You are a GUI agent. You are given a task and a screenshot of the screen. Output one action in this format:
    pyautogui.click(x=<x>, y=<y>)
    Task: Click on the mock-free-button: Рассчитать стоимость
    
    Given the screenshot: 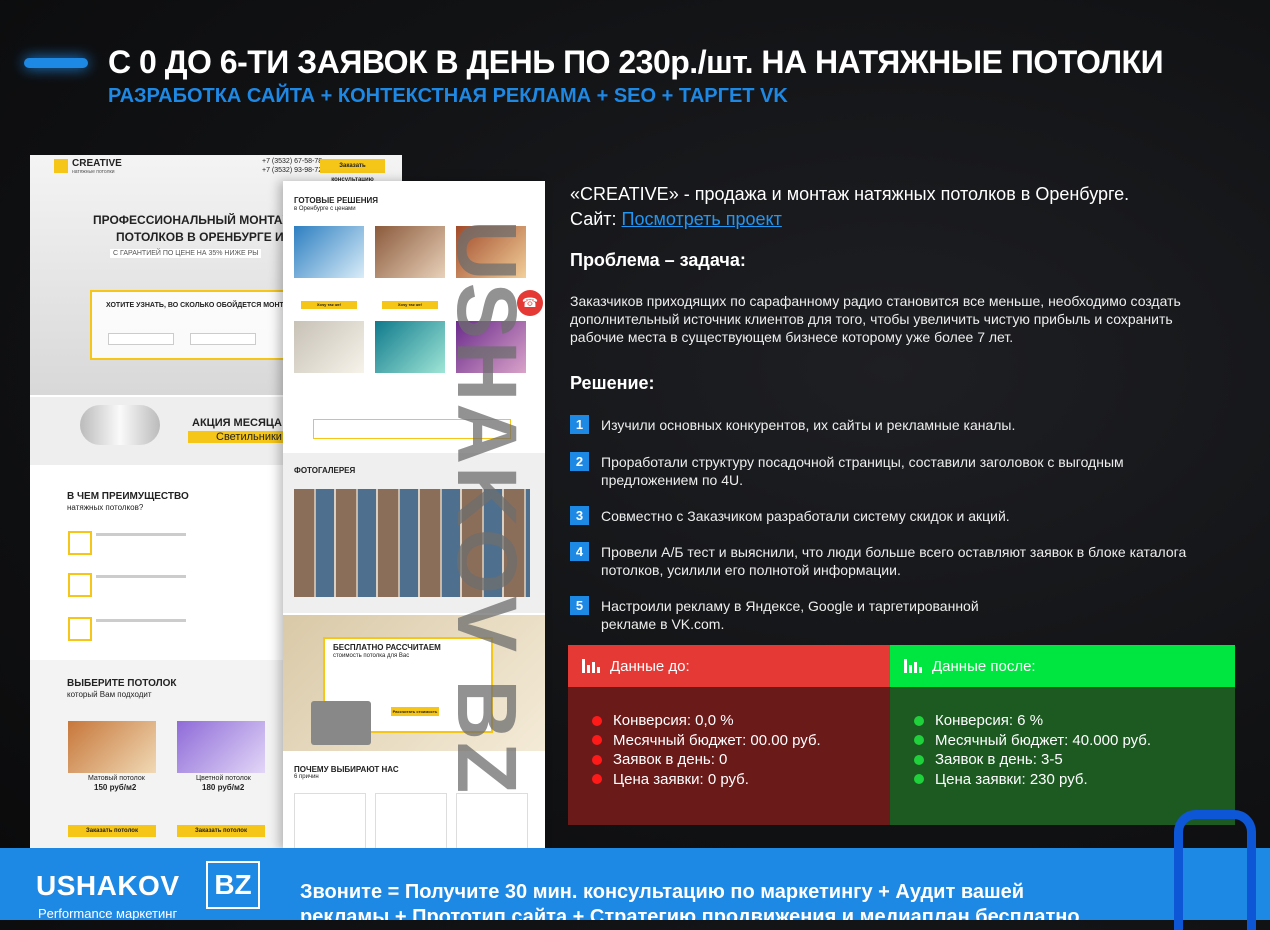 What is the action you would take?
    pyautogui.click(x=415, y=711)
    